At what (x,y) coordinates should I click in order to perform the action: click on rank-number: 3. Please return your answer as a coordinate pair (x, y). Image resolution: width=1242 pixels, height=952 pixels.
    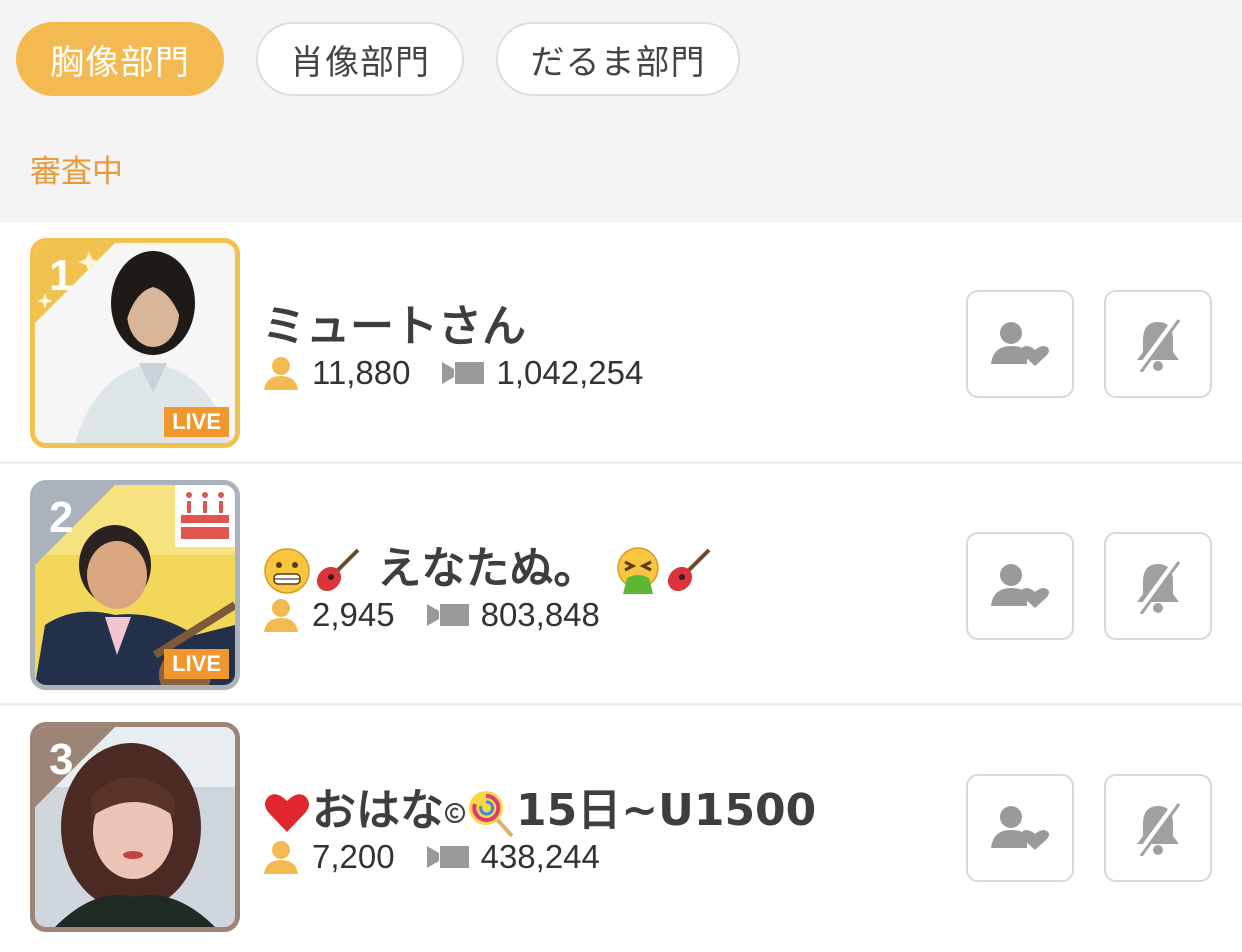
    Looking at the image, I should click on (61, 759).